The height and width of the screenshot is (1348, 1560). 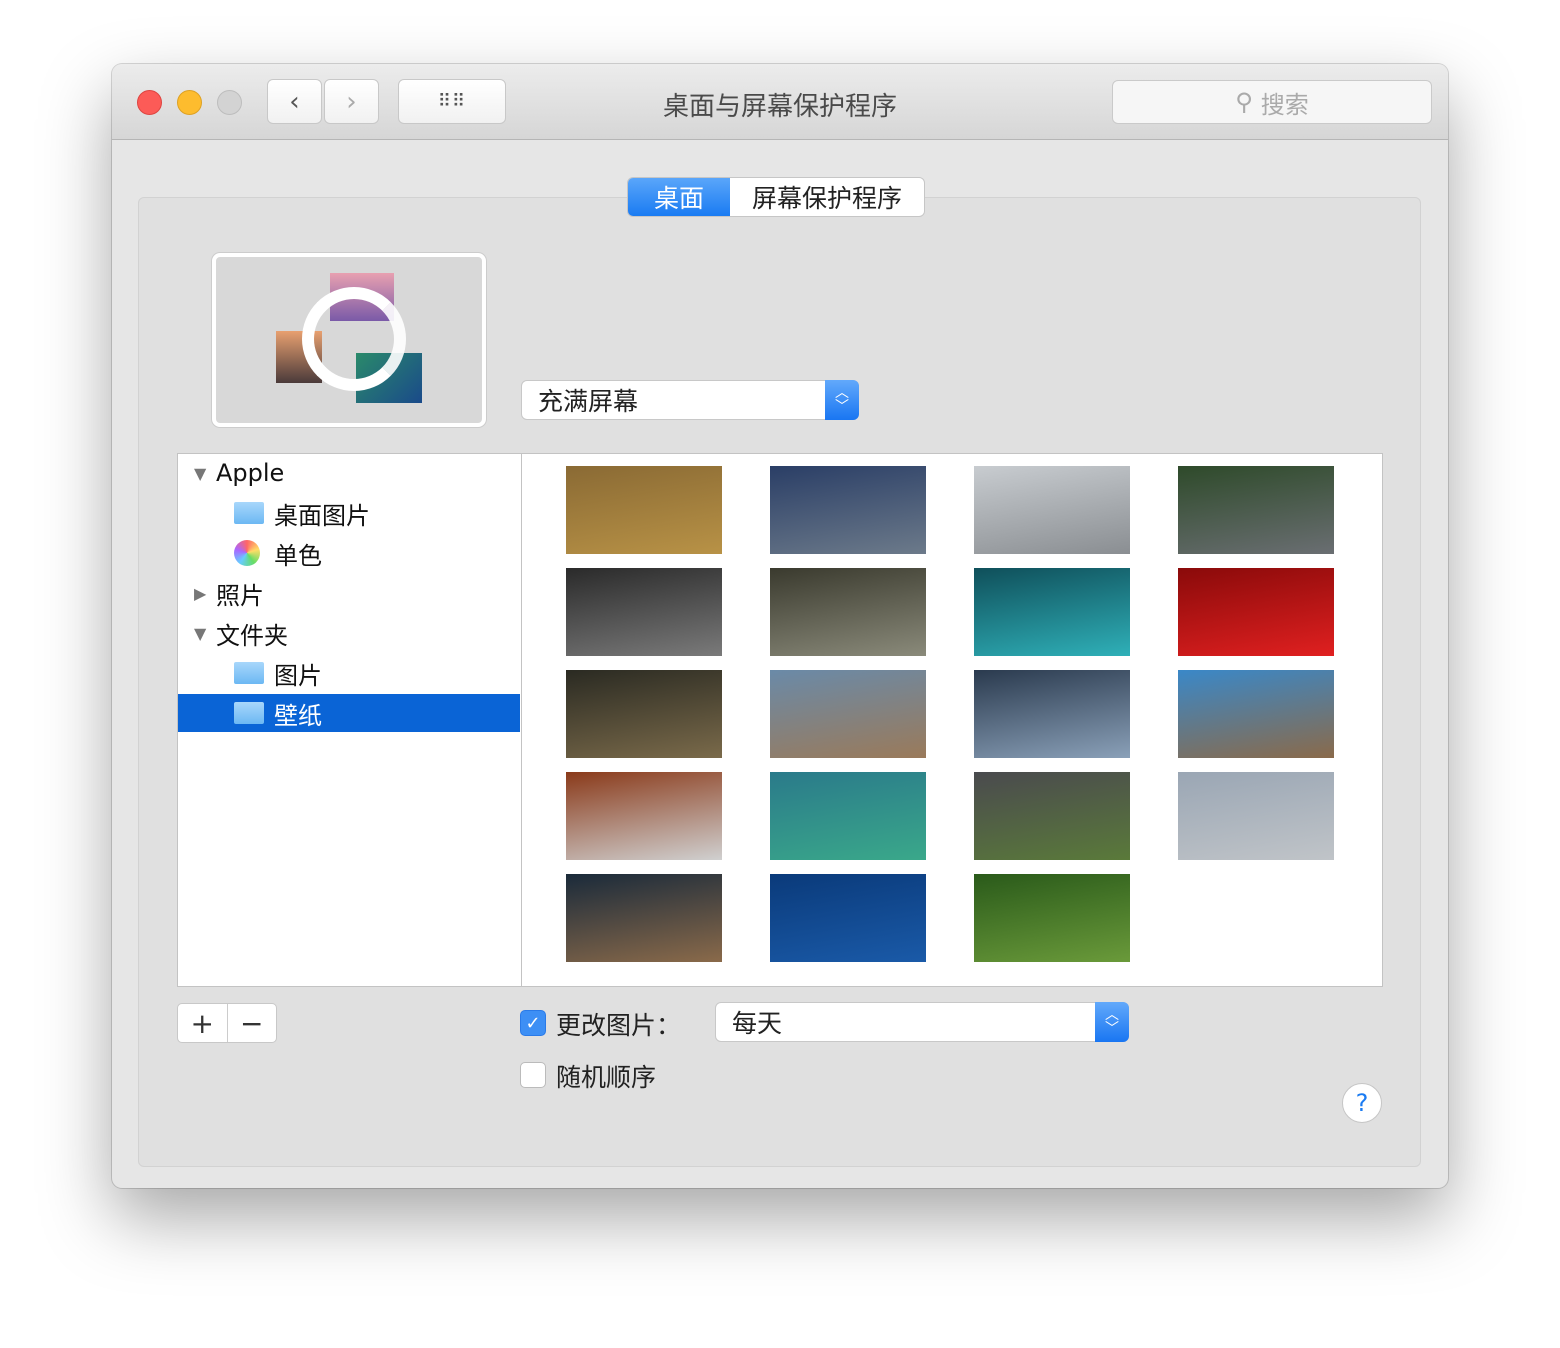 What do you see at coordinates (354, 339) in the screenshot?
I see `rotate-arrows-icon` at bounding box center [354, 339].